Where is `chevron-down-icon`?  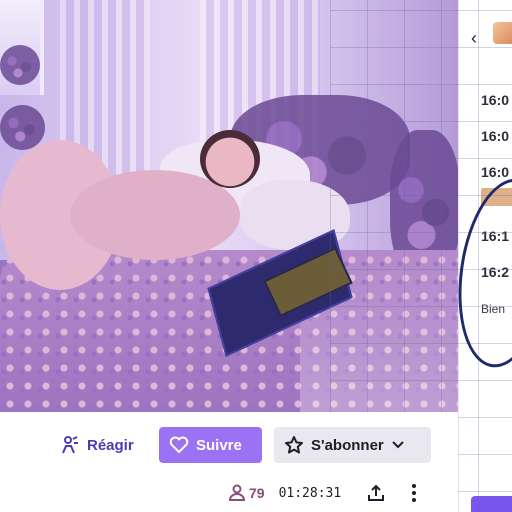 chevron-down-icon is located at coordinates (398, 445).